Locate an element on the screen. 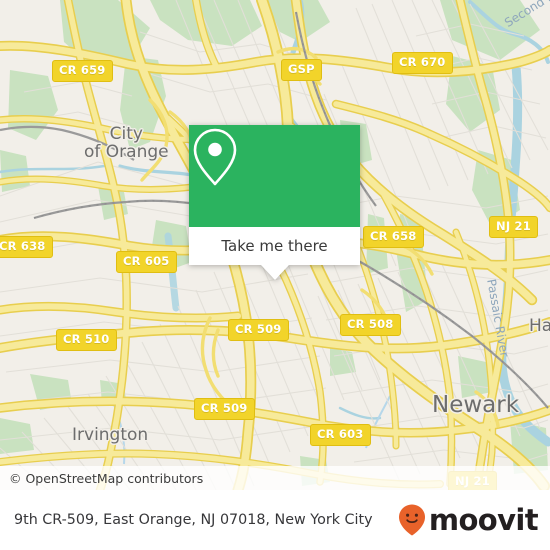  moovit-logo: moovit is located at coordinates (468, 519).